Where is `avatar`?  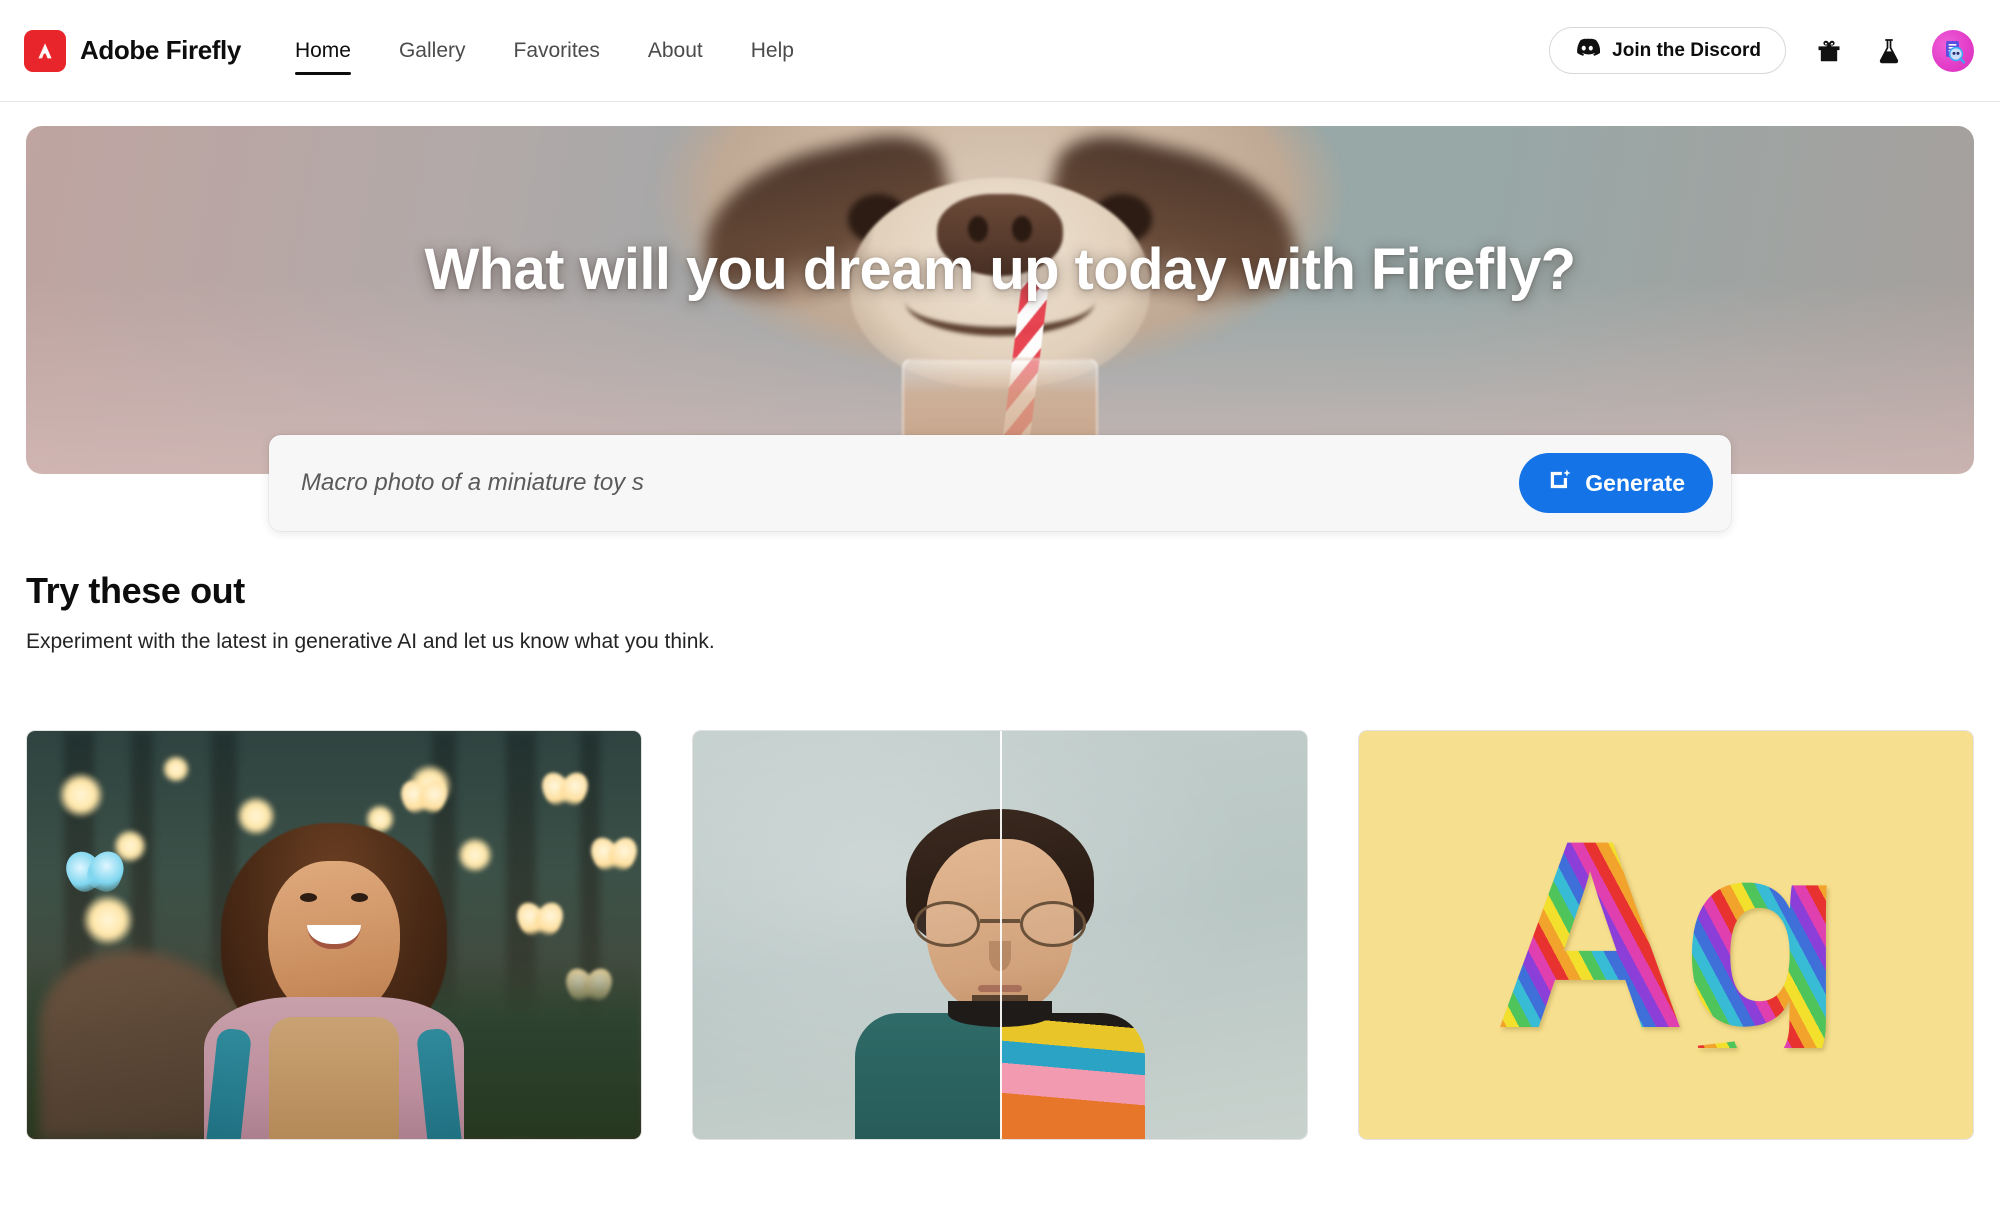
avatar is located at coordinates (1953, 50).